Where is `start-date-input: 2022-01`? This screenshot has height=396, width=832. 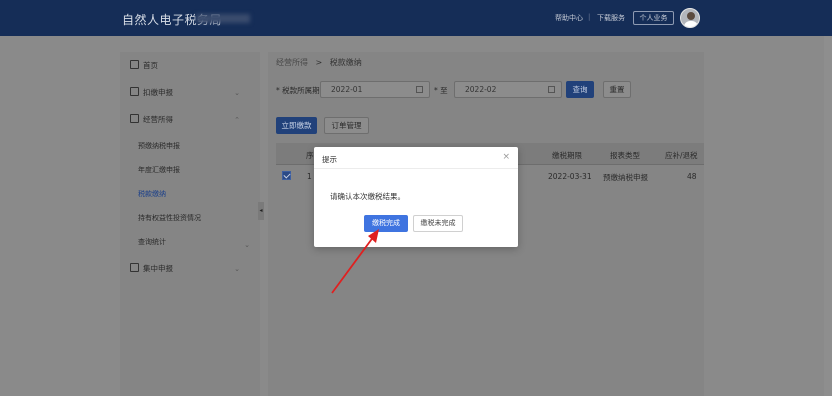 start-date-input: 2022-01 is located at coordinates (375, 89).